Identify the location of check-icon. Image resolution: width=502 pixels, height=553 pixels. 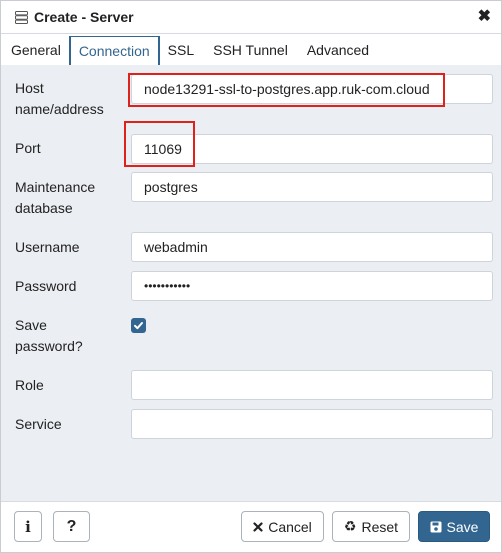
(138, 326).